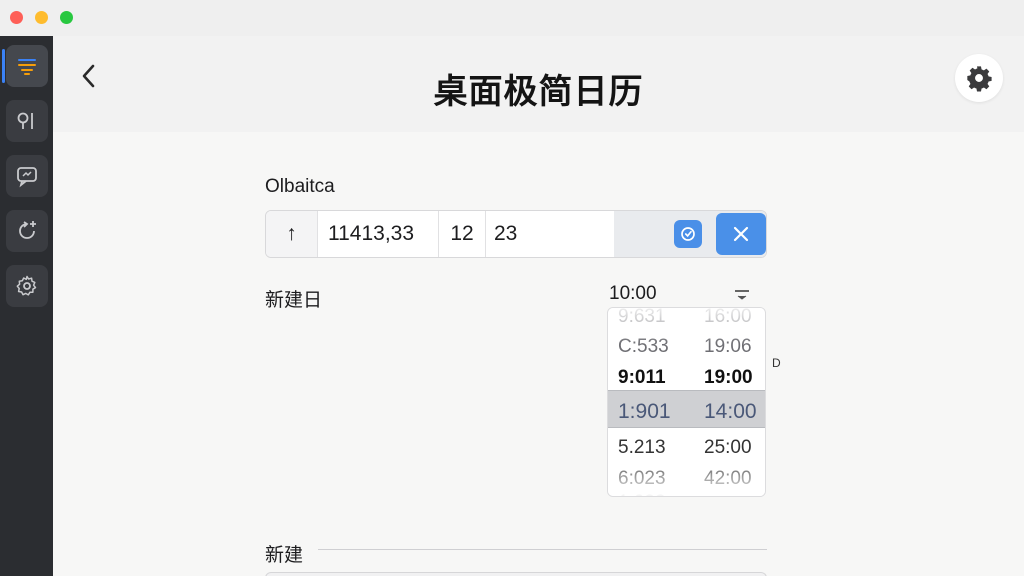 The height and width of the screenshot is (576, 1024). What do you see at coordinates (728, 317) in the screenshot?
I see `picker-right-value: 16:00` at bounding box center [728, 317].